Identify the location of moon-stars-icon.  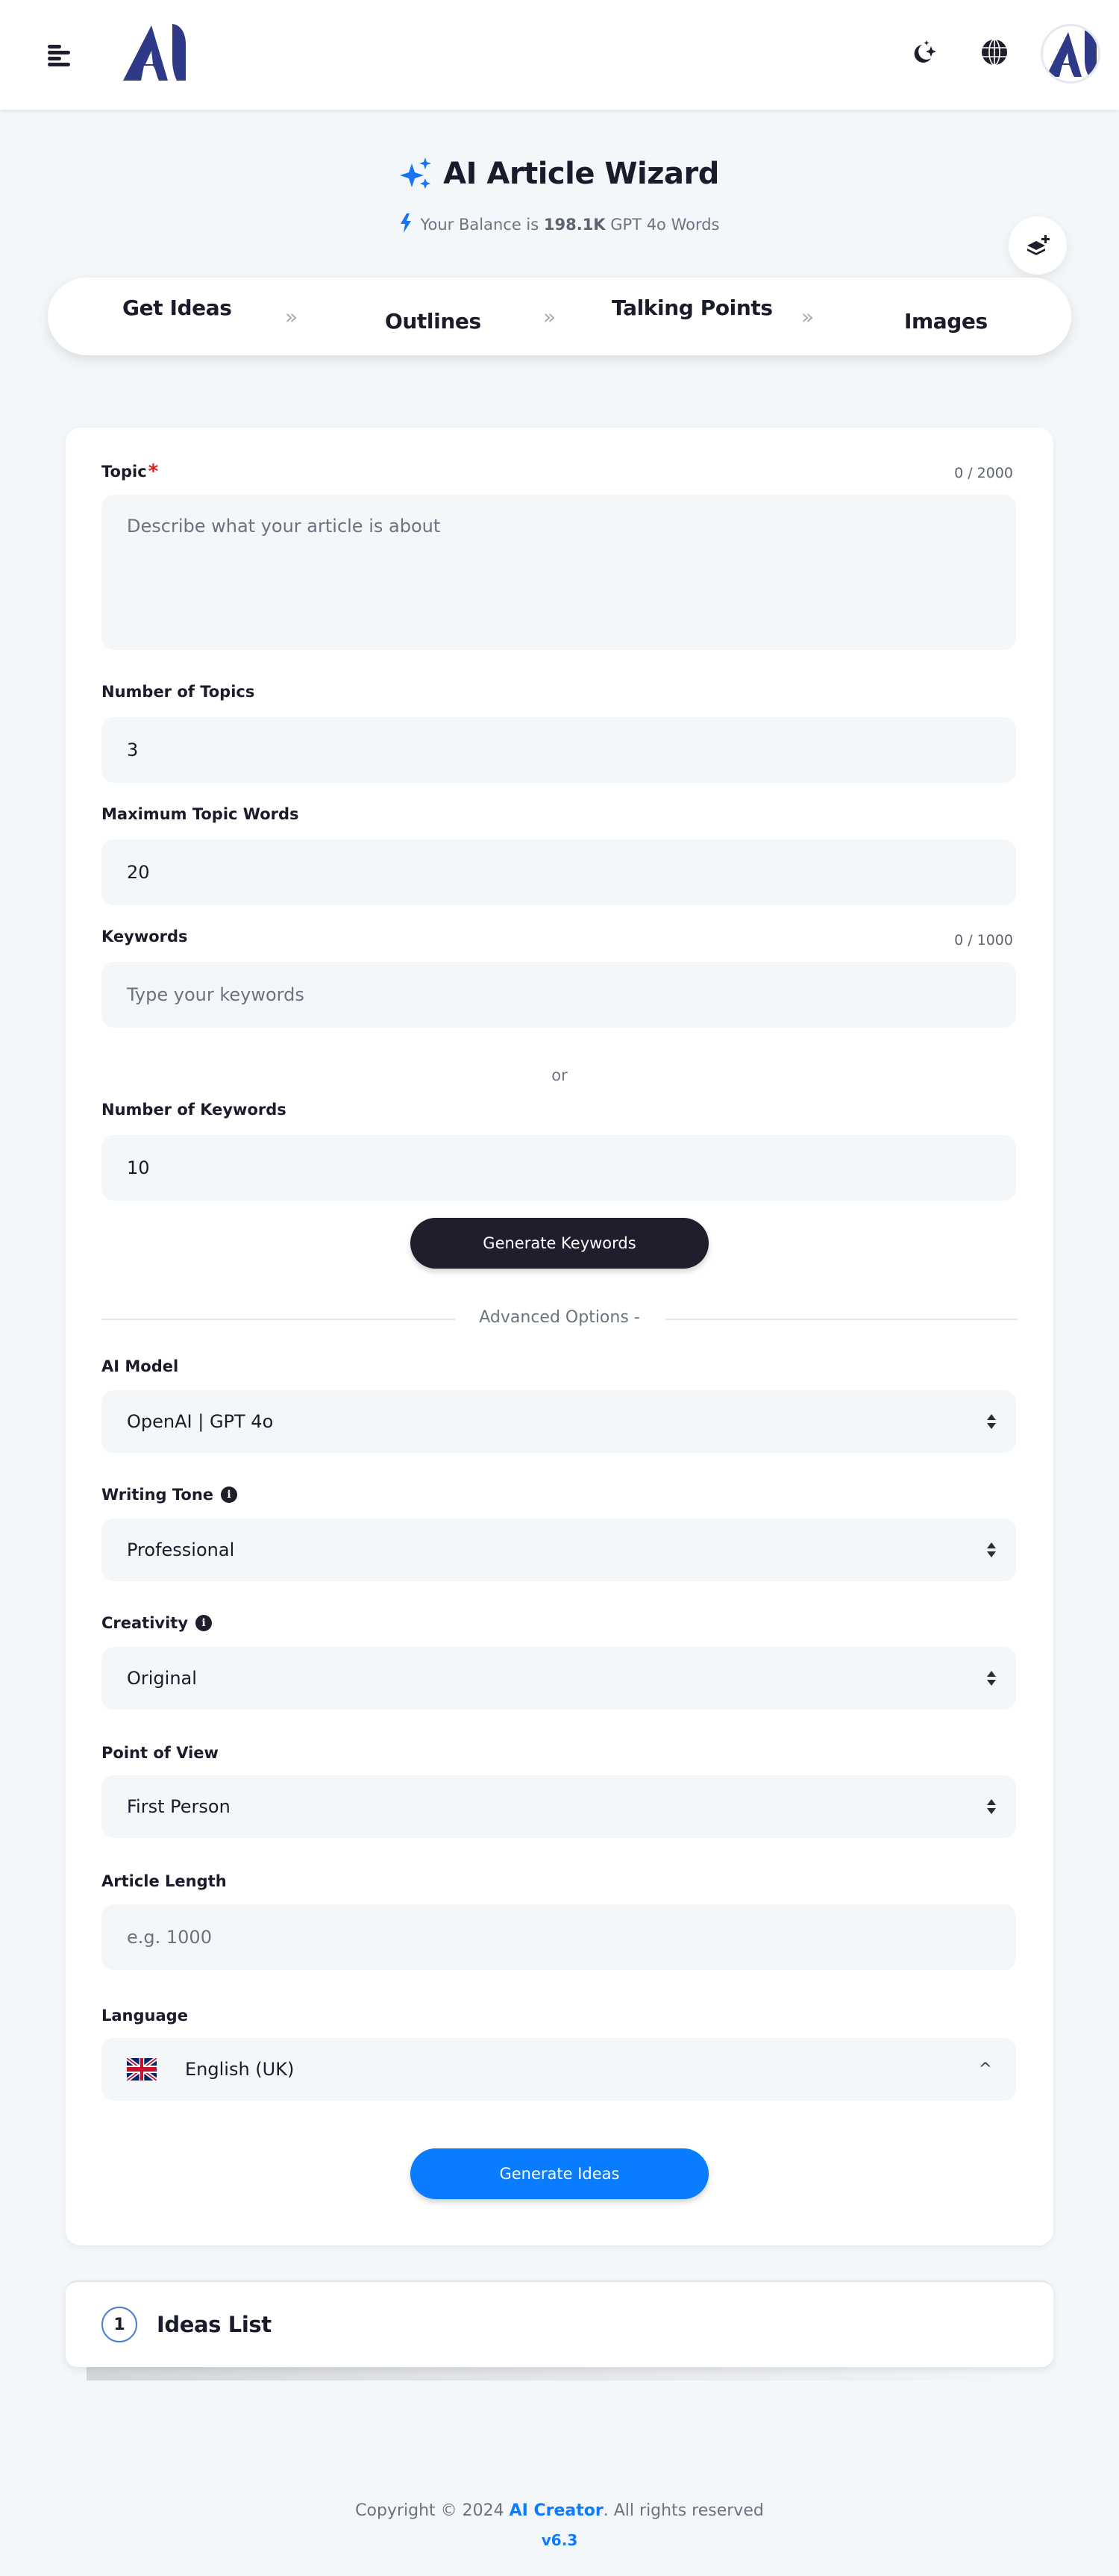
(923, 52).